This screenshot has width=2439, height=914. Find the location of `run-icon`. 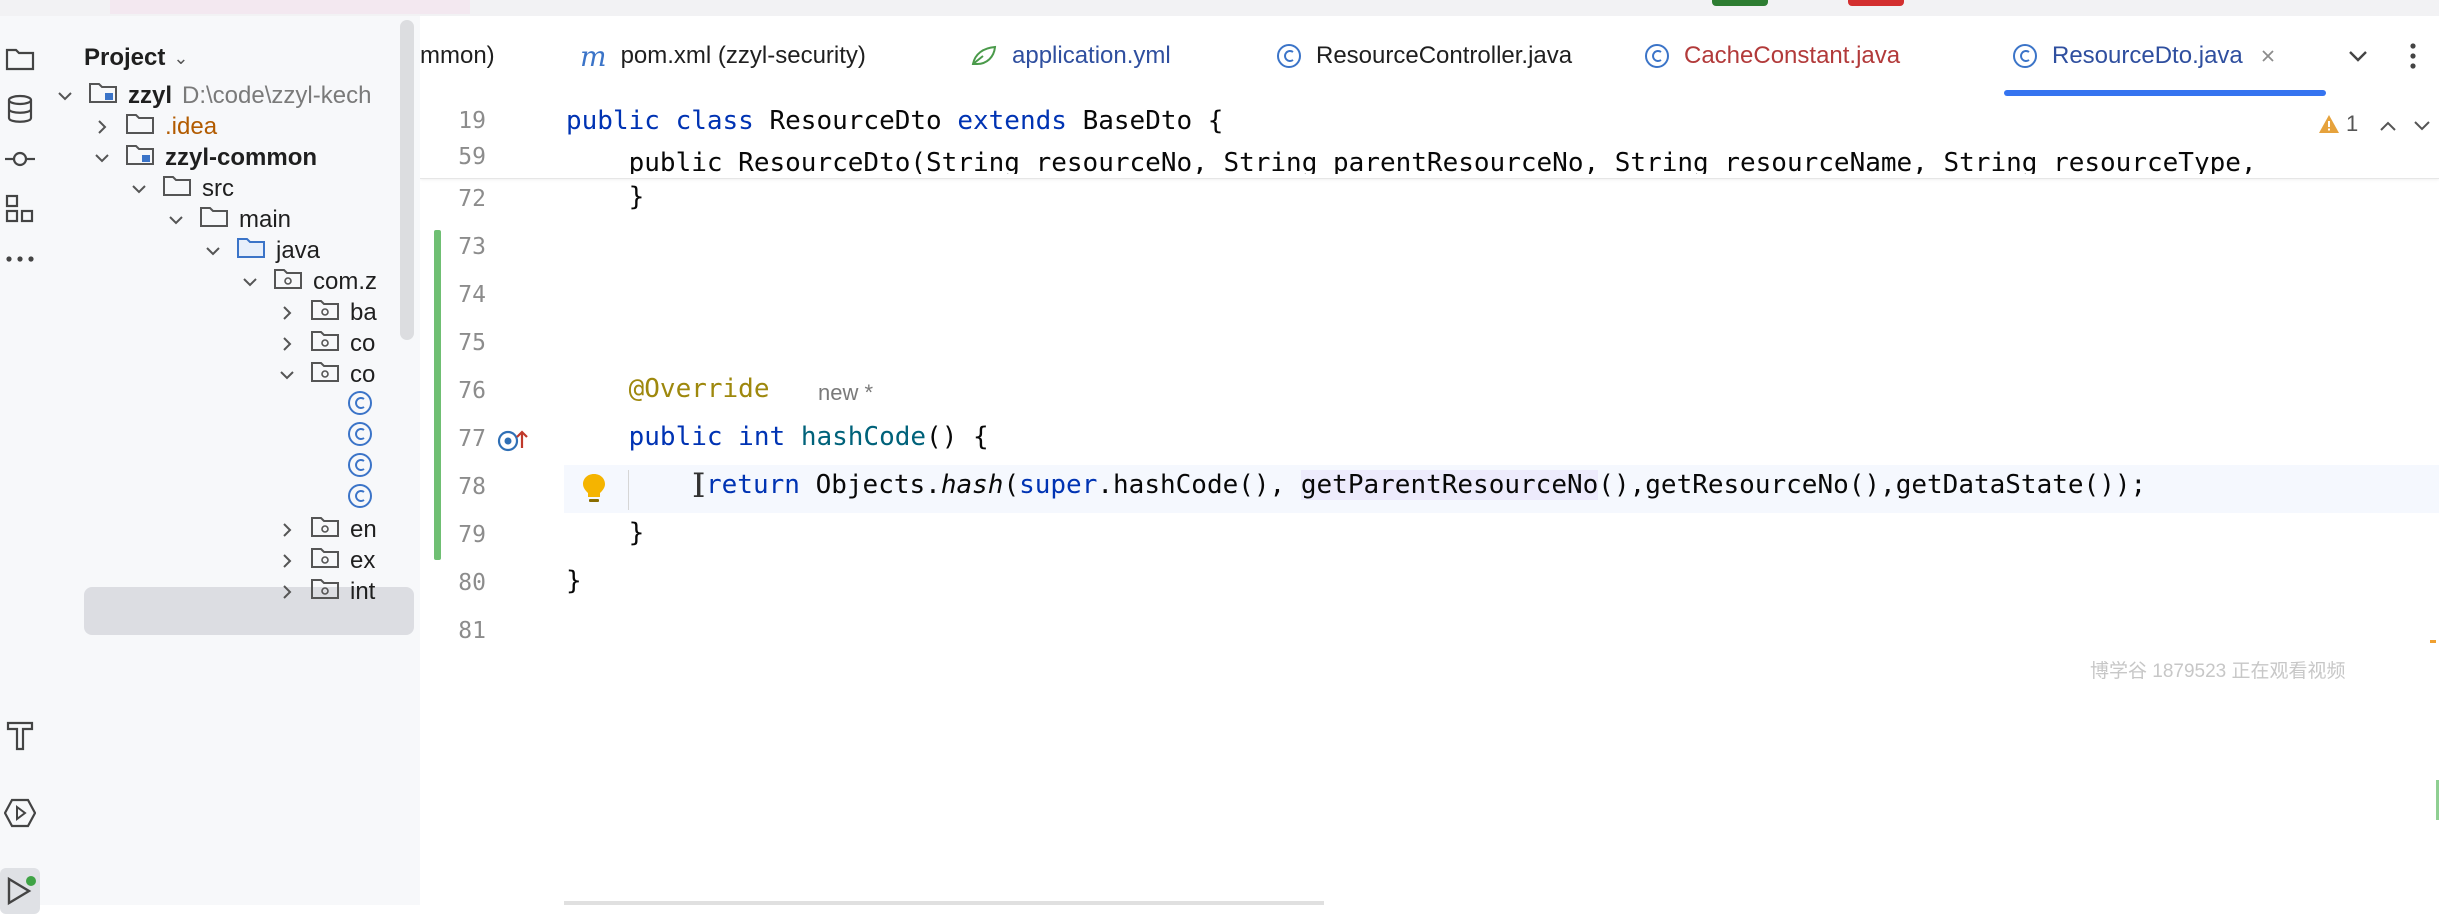

run-icon is located at coordinates (20, 891).